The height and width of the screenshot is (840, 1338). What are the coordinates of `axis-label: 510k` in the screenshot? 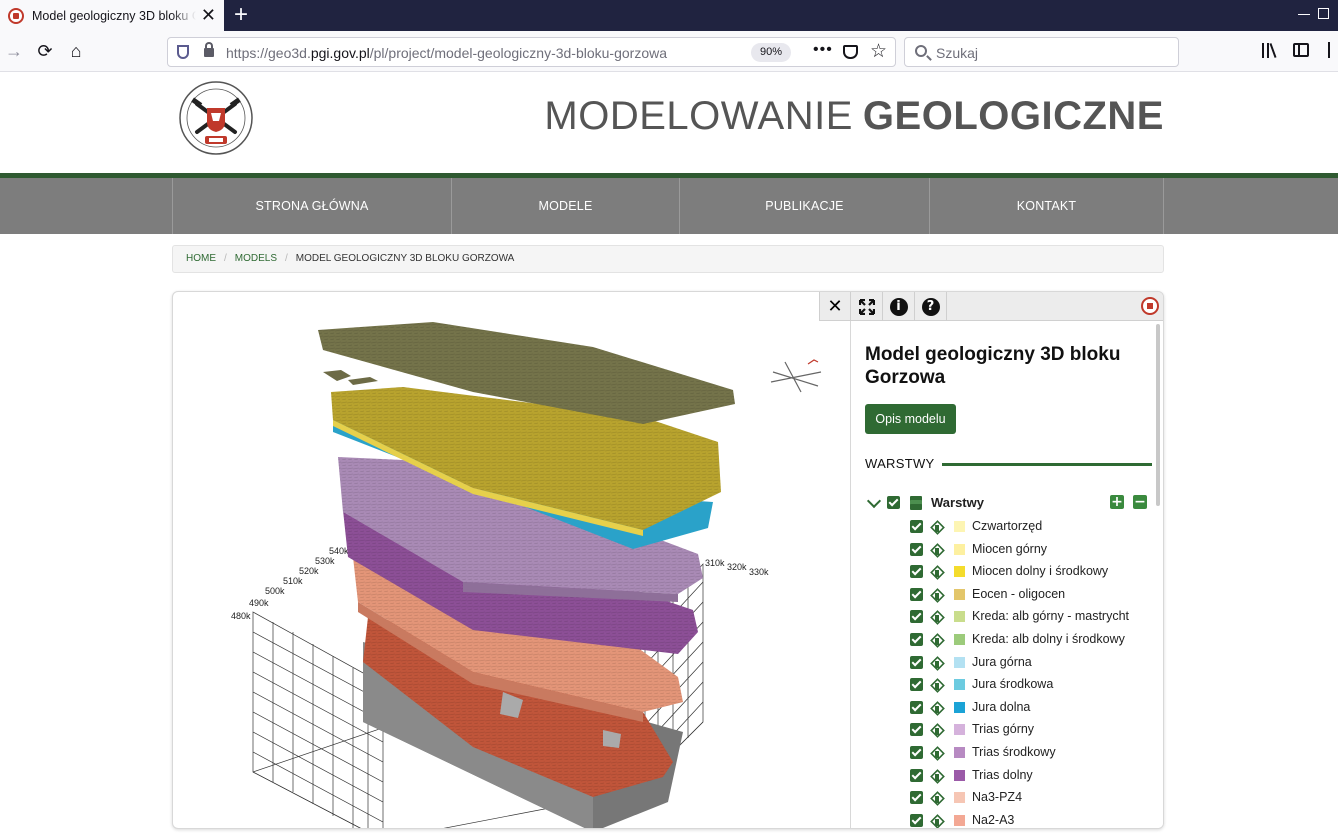 It's located at (293, 581).